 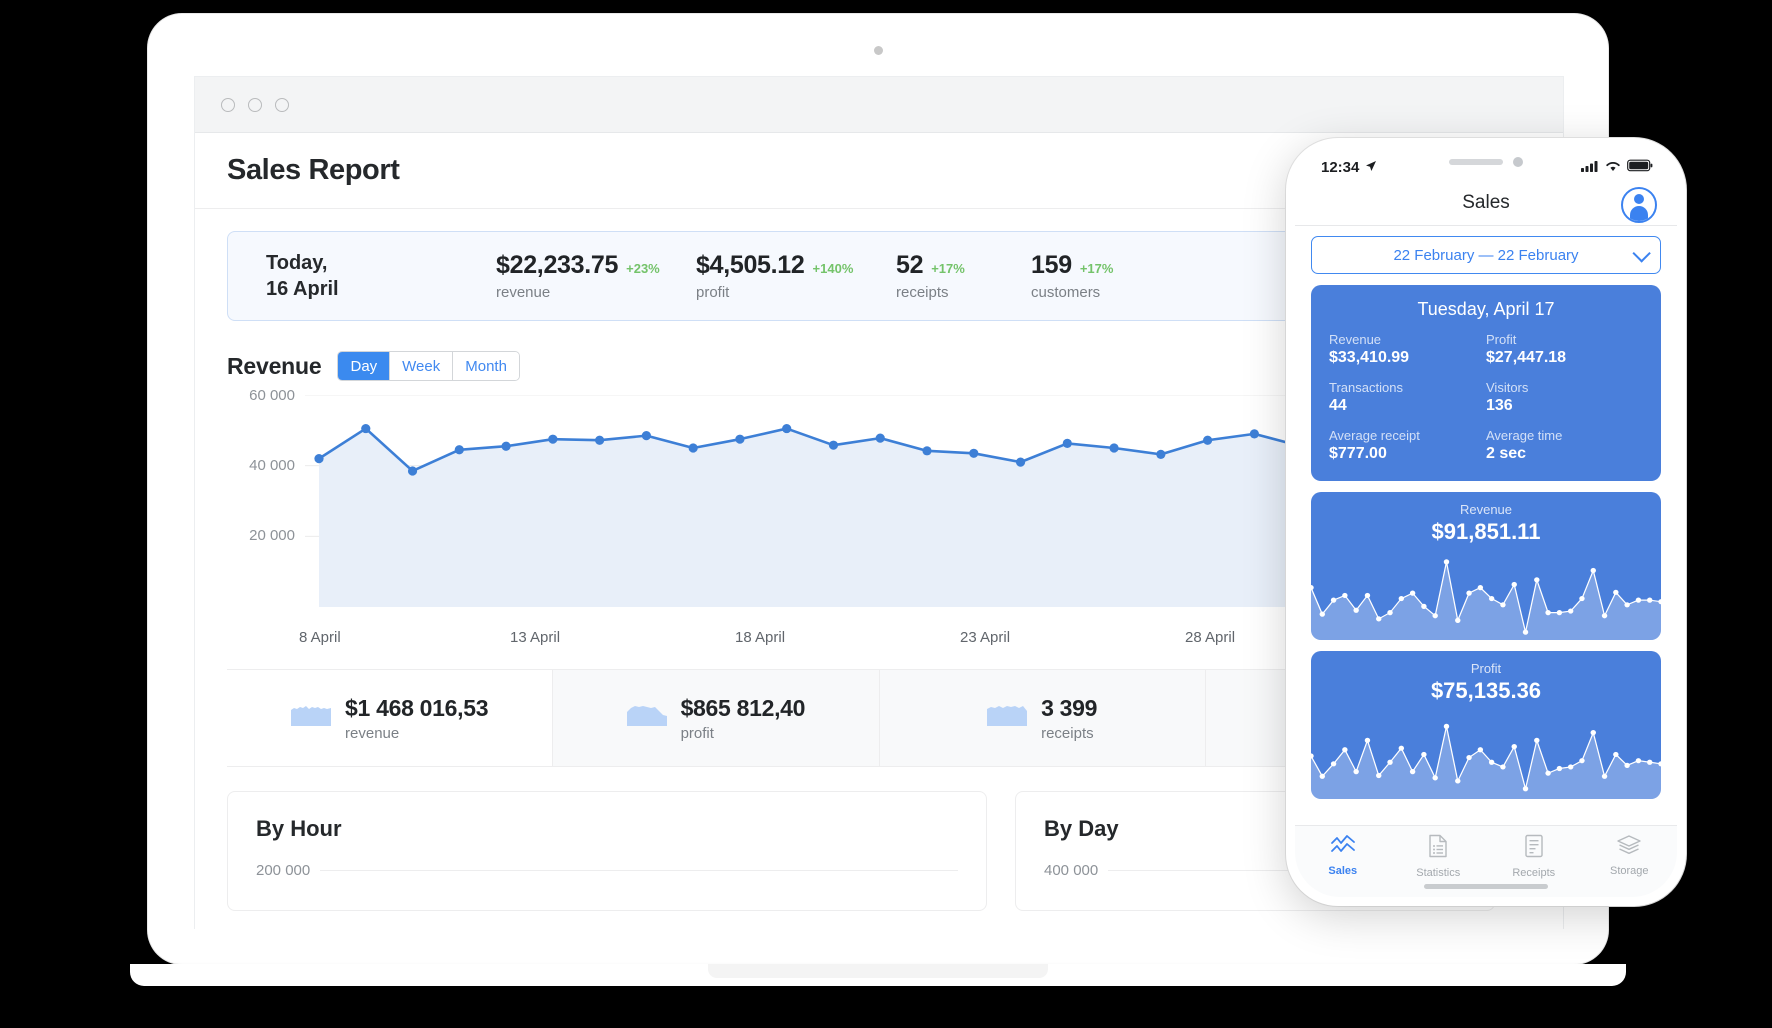 What do you see at coordinates (1096, 268) in the screenshot?
I see `summary-customers-delta: +17%` at bounding box center [1096, 268].